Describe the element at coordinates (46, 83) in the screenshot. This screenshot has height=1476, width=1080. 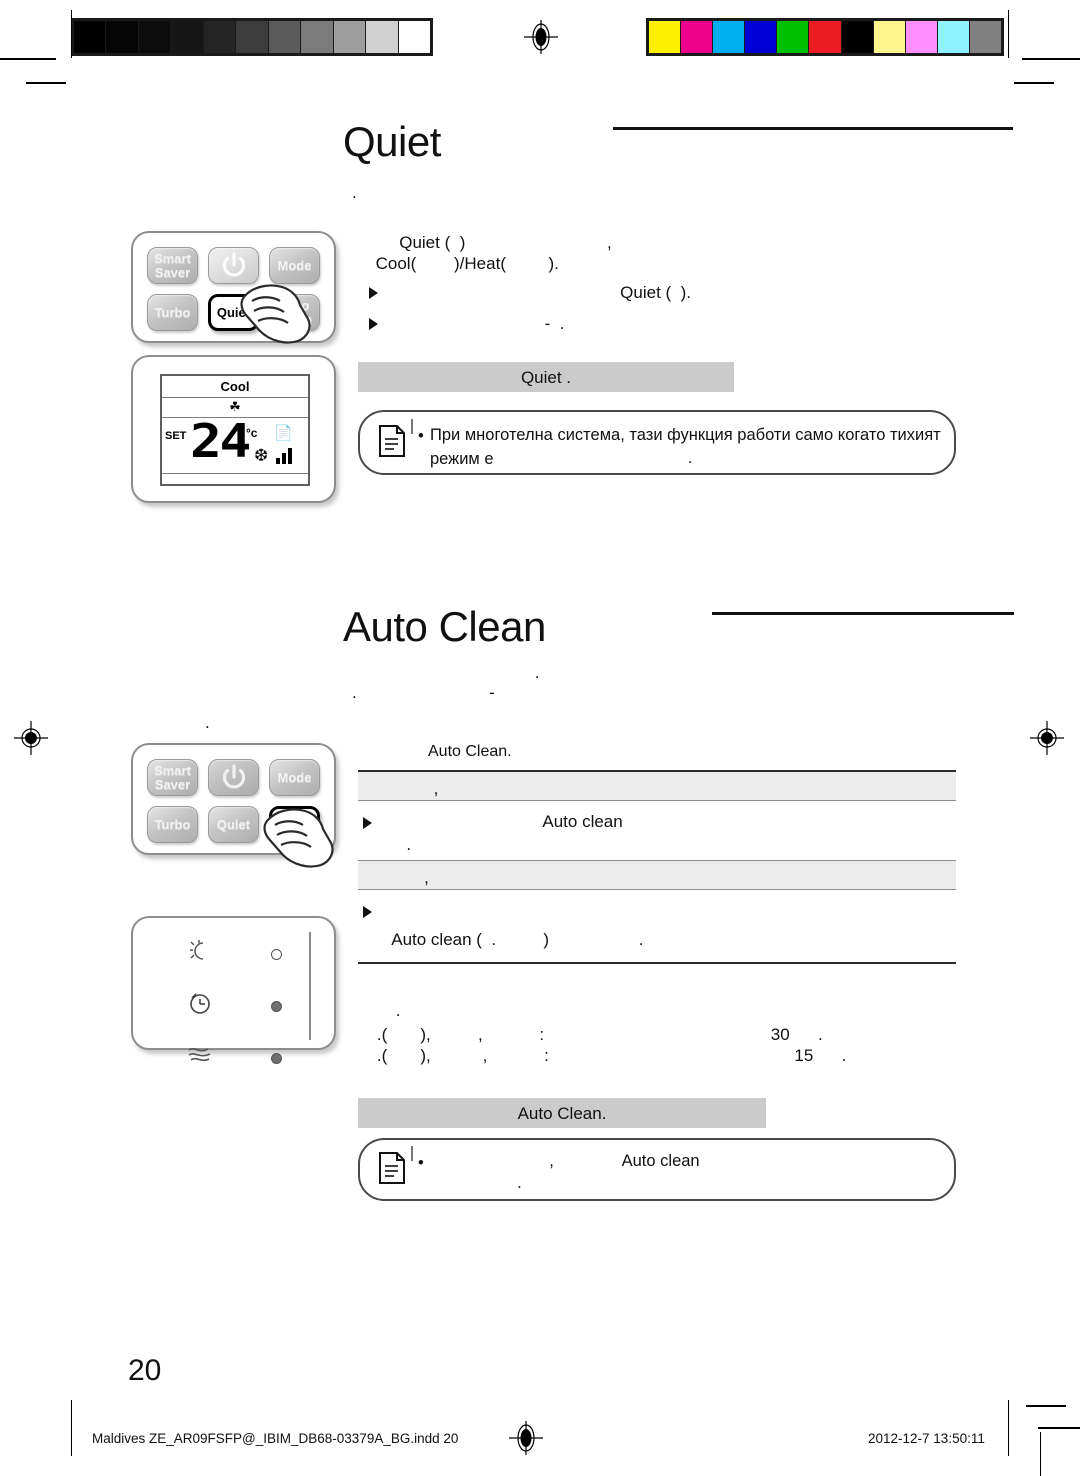
I see `crop-mark-tl-h2` at that location.